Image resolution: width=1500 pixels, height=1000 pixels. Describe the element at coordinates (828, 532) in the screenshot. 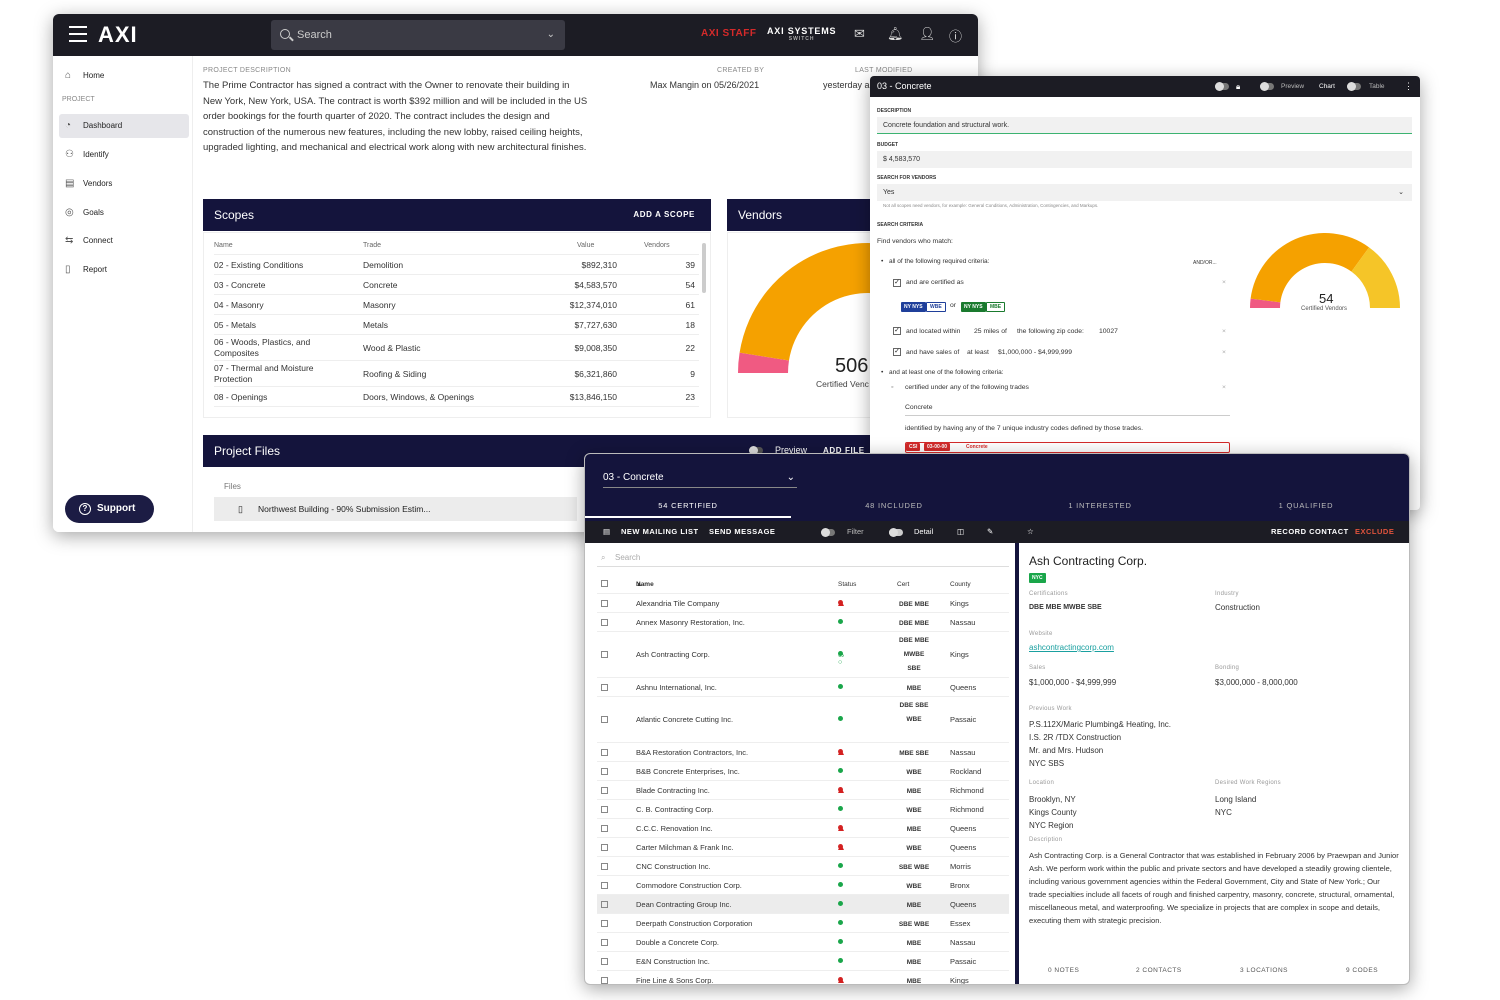

I see `filter-toggle` at that location.